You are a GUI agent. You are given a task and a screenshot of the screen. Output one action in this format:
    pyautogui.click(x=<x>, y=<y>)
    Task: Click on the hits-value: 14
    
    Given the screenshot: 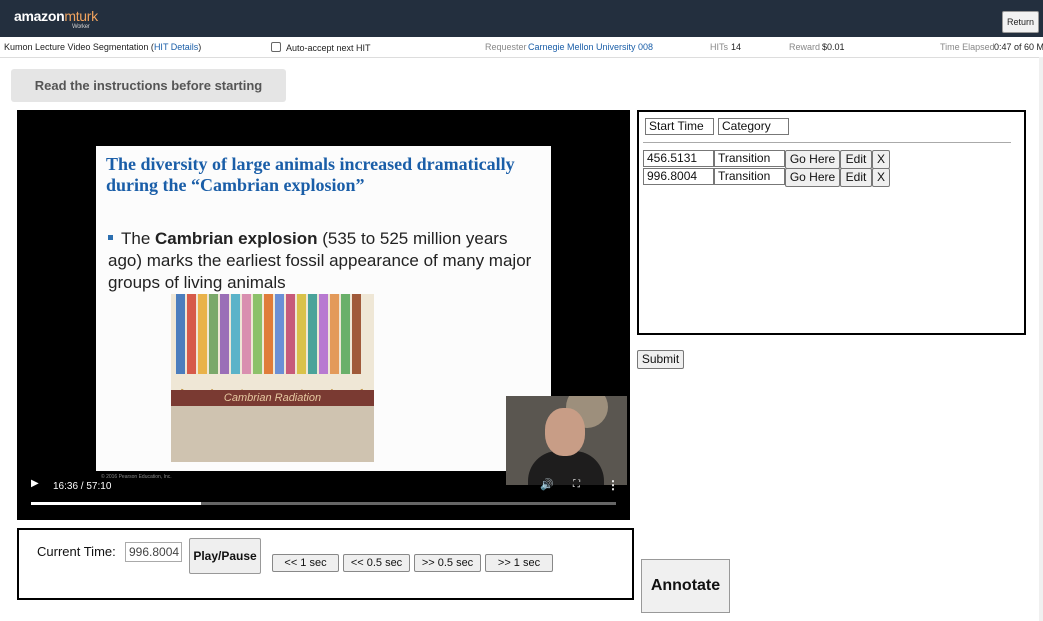 What is the action you would take?
    pyautogui.click(x=736, y=47)
    